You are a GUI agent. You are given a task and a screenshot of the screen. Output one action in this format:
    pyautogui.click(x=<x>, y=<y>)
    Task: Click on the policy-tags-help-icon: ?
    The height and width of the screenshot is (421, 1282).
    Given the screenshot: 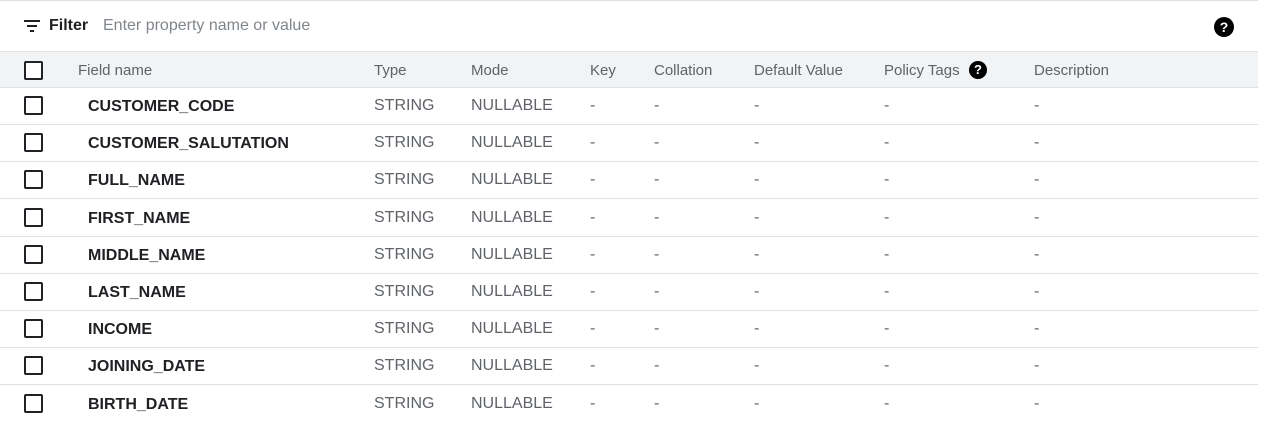 What is the action you would take?
    pyautogui.click(x=978, y=70)
    